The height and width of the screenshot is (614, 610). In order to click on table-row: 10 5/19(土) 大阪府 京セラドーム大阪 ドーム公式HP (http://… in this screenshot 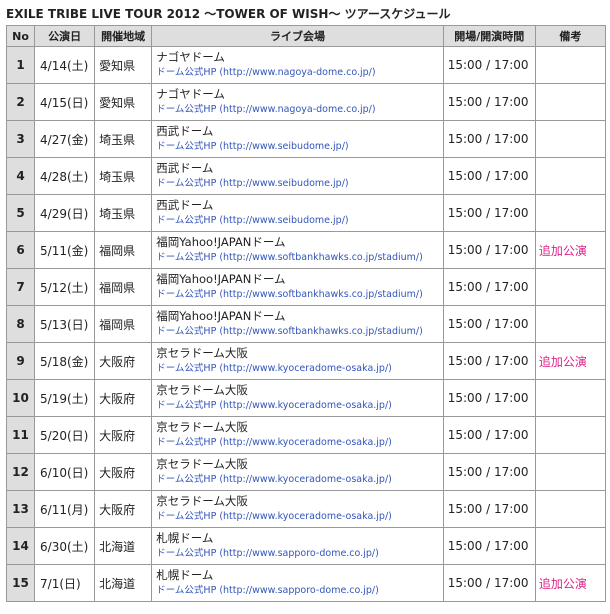, I will do `click(306, 398)`.